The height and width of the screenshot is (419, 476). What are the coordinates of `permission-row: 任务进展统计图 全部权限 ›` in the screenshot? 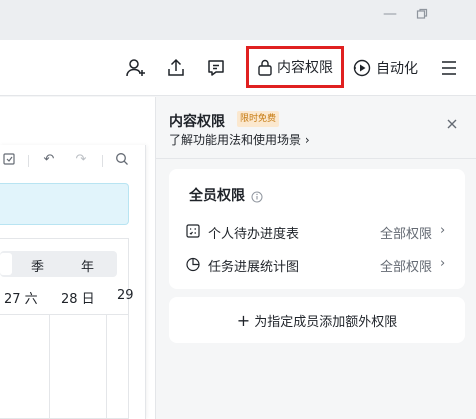 It's located at (317, 264).